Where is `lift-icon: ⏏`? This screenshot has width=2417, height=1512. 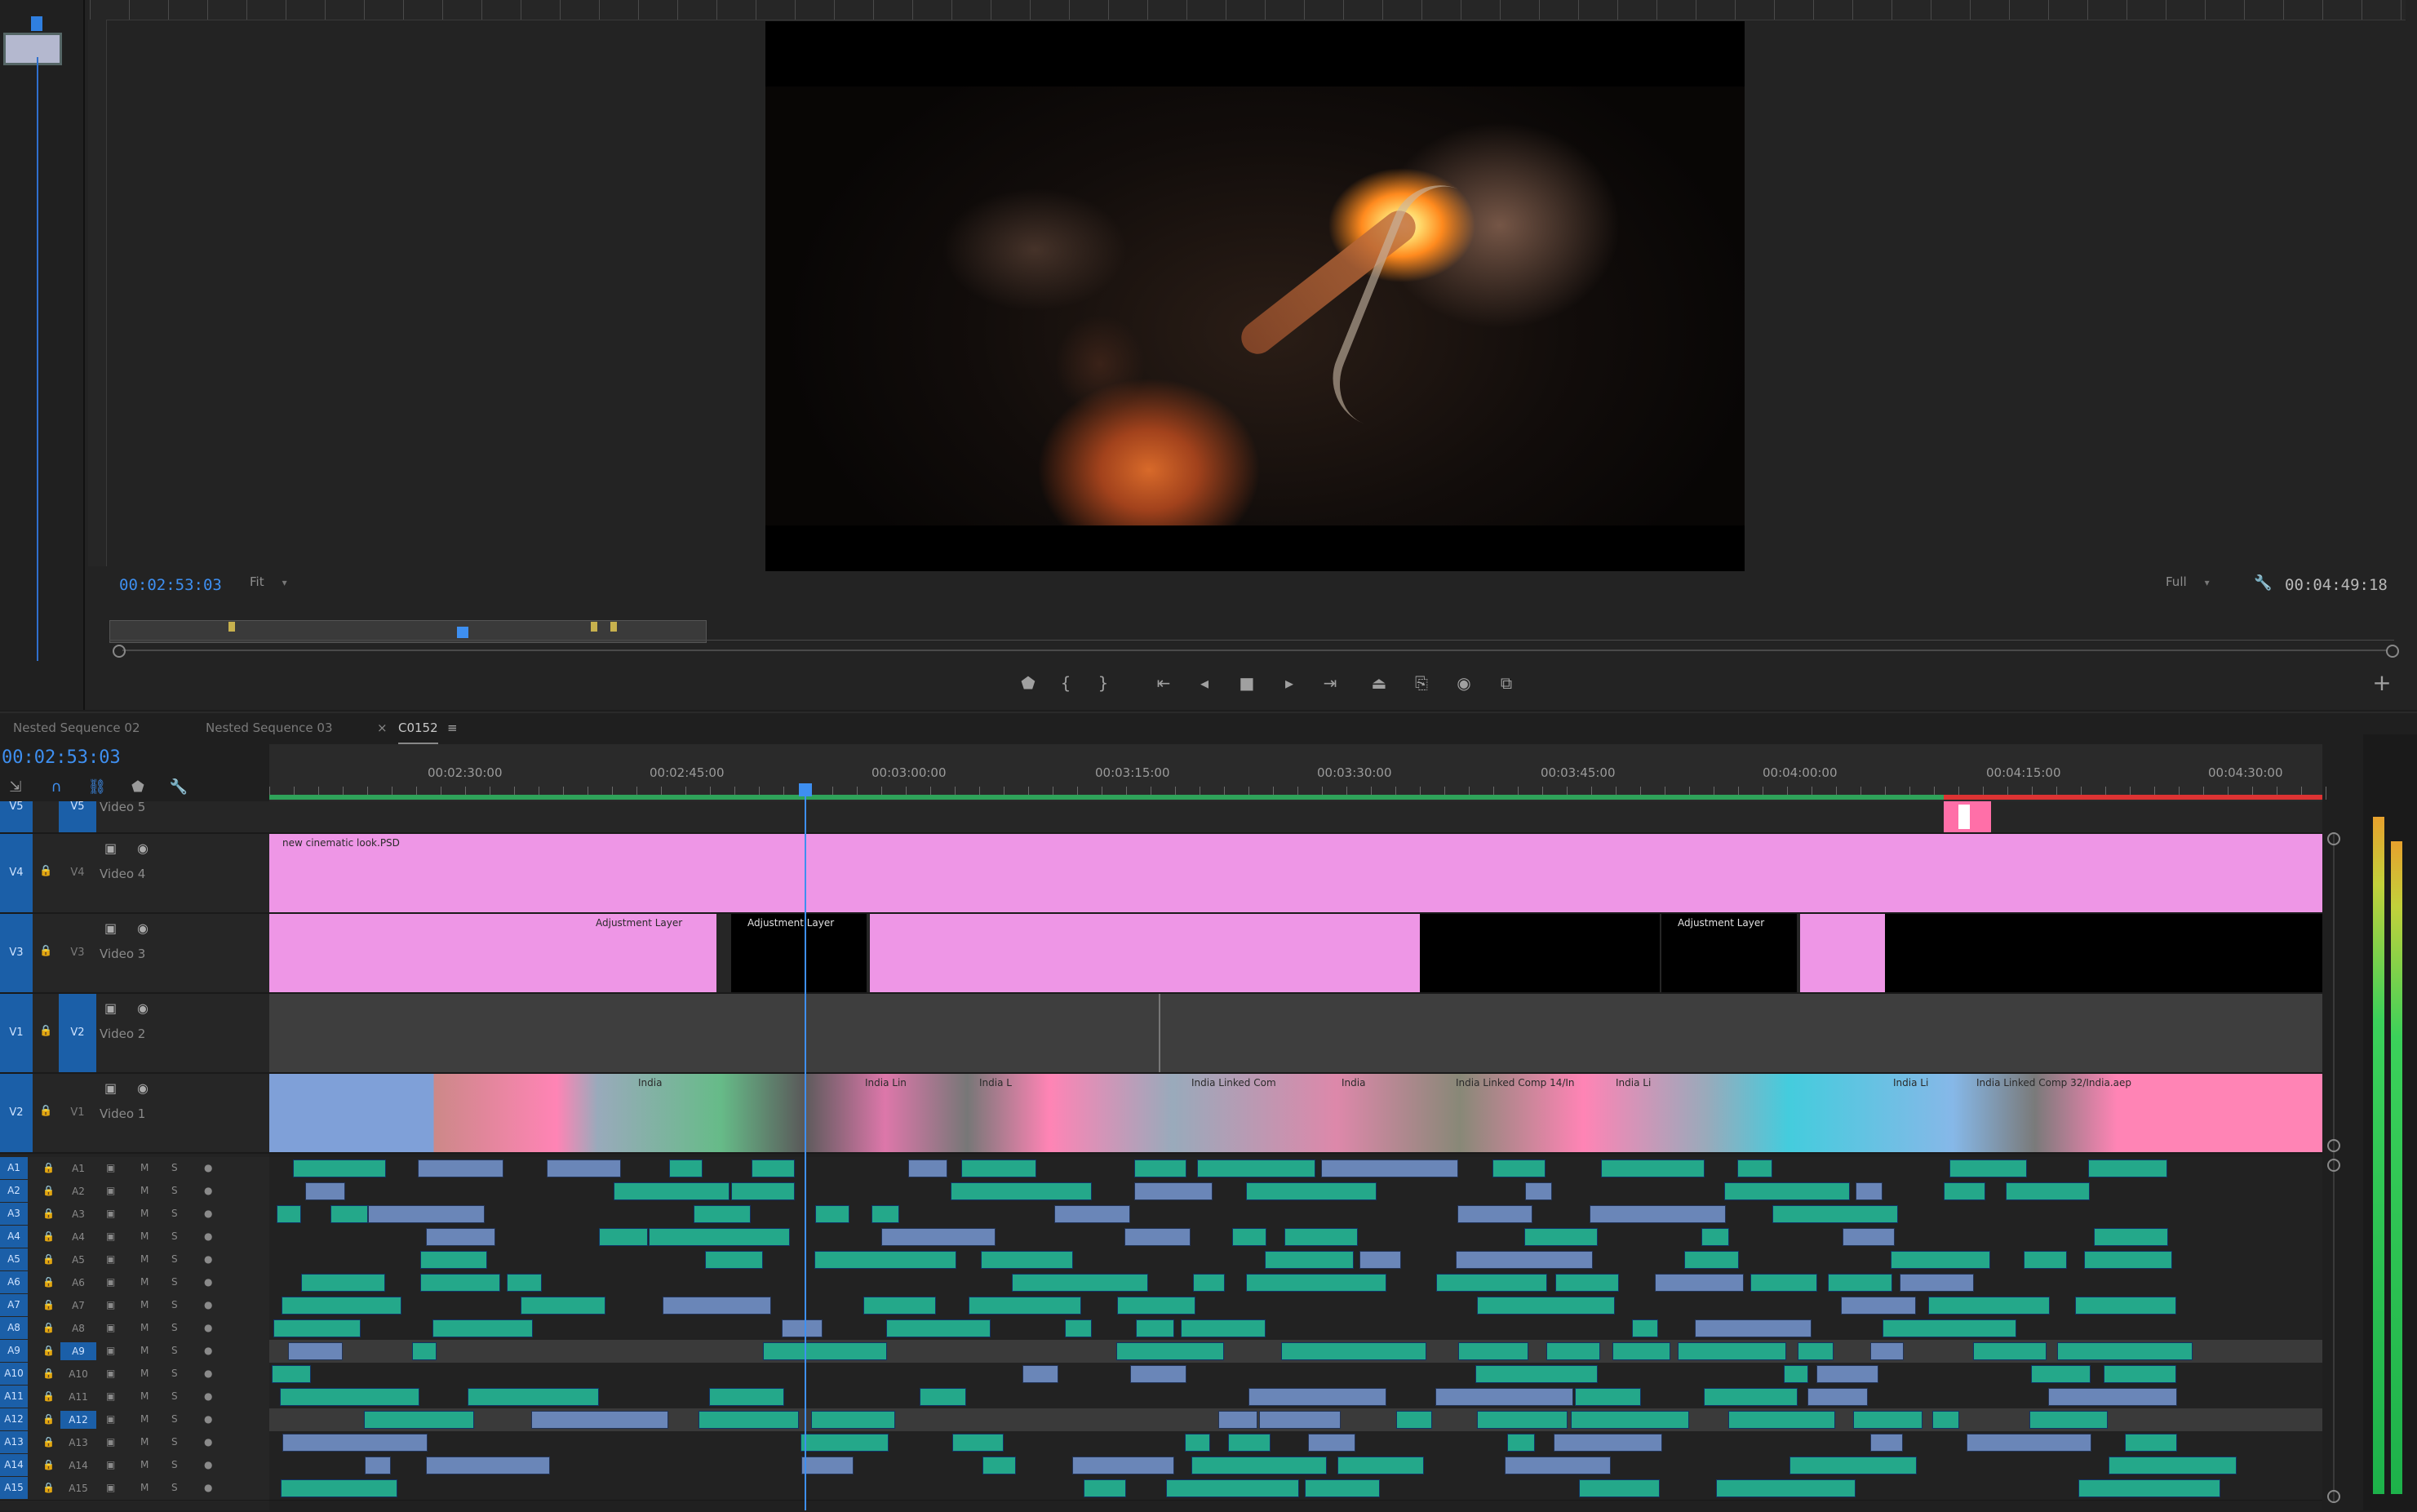
lift-icon: ⏏ is located at coordinates (1379, 683).